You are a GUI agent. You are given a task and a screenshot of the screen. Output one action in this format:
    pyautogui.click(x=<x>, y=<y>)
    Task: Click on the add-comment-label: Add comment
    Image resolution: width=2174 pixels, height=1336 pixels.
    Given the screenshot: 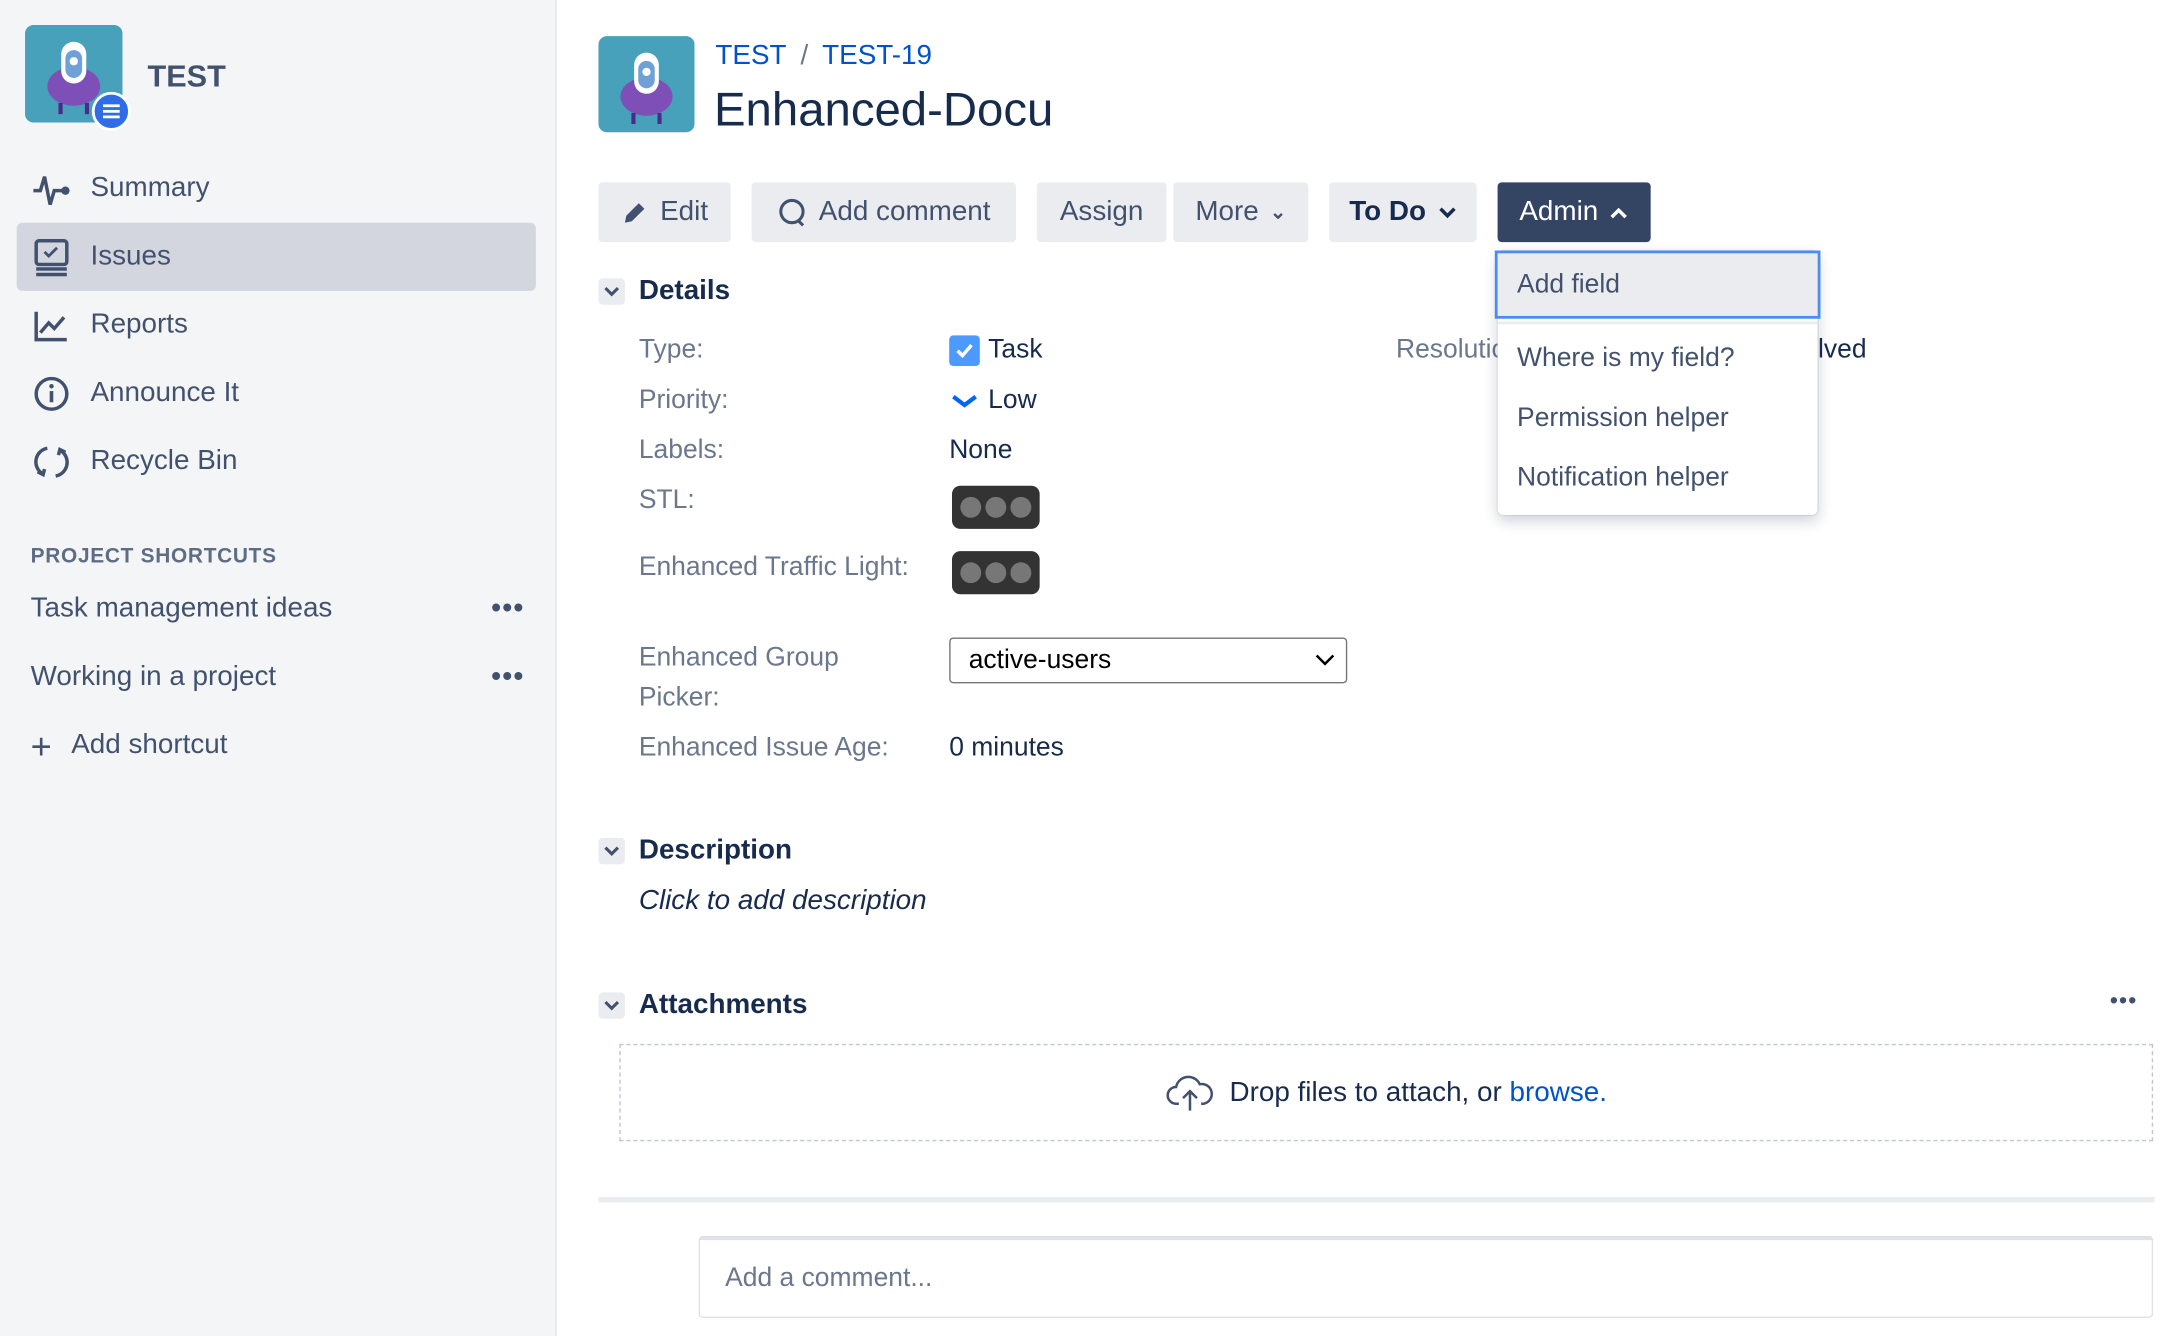 What is the action you would take?
    pyautogui.click(x=904, y=211)
    